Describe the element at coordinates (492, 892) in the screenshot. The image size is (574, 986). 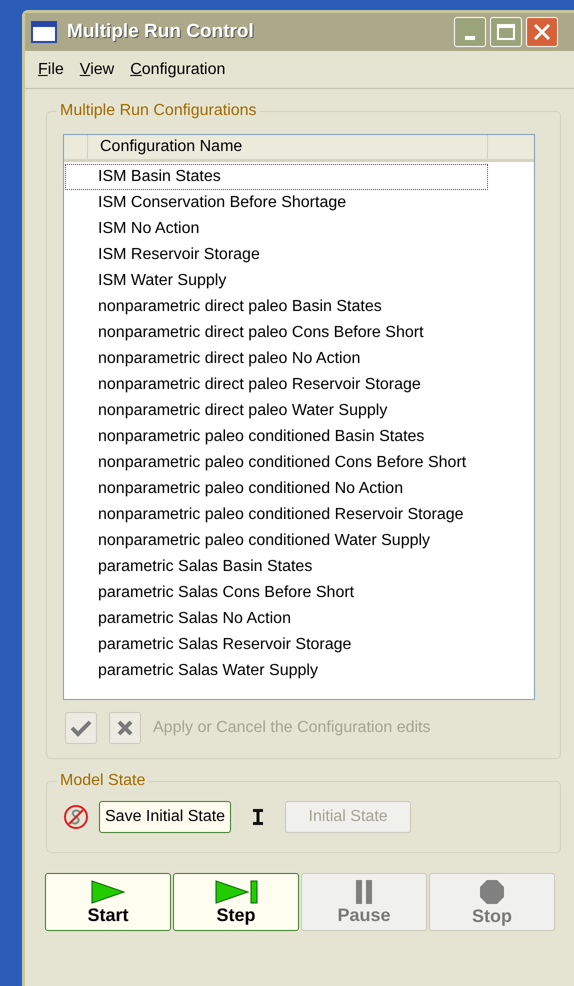
I see `stop-icon` at that location.